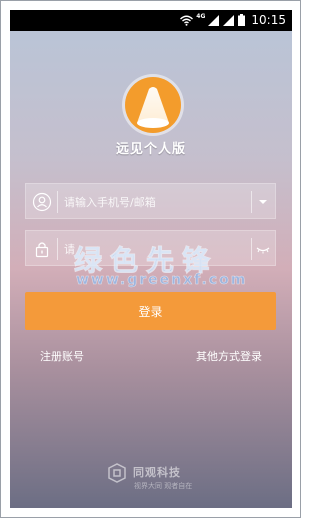 The image size is (320, 518). What do you see at coordinates (117, 473) in the screenshot?
I see `company-logo-icon` at bounding box center [117, 473].